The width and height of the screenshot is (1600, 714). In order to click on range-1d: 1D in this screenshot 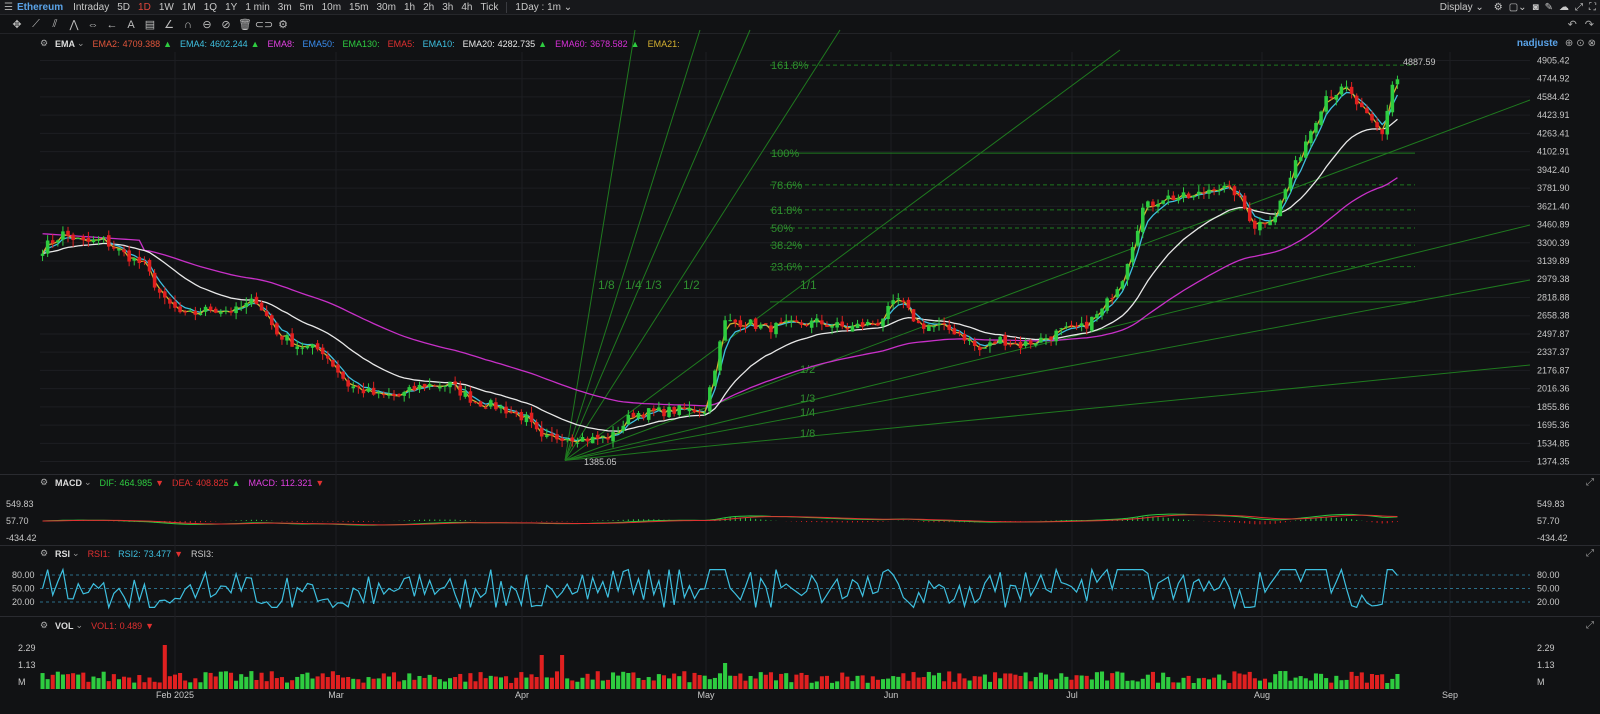, I will do `click(144, 7)`.